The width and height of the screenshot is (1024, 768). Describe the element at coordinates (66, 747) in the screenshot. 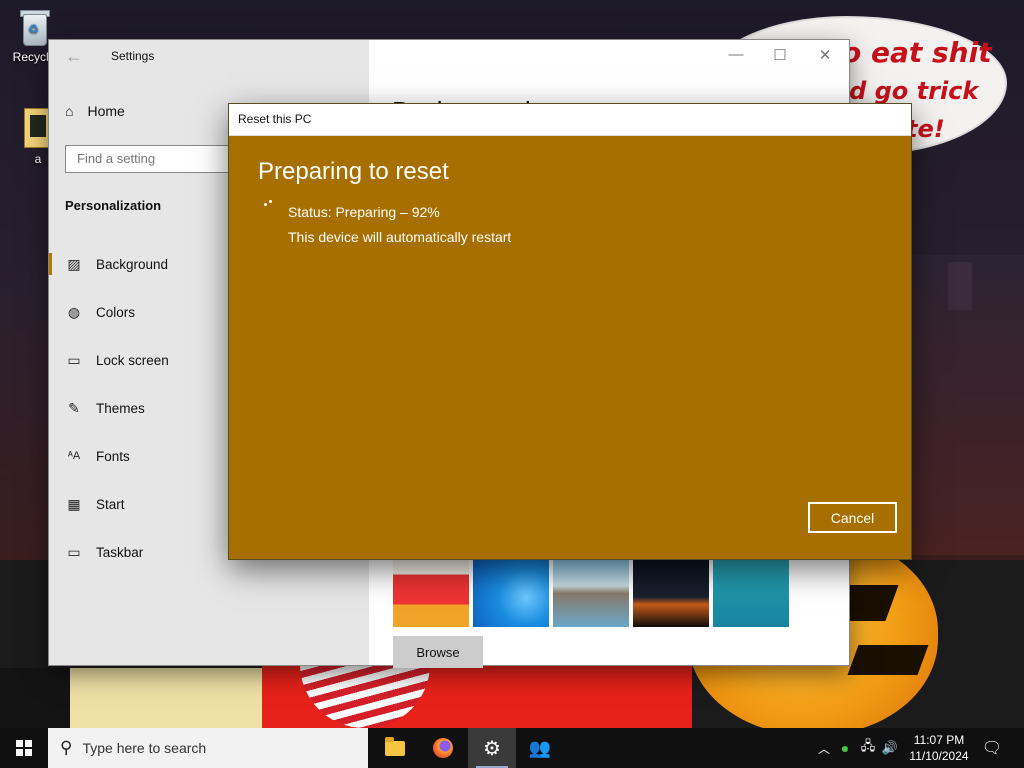

I see `search-icon: ⚲` at that location.